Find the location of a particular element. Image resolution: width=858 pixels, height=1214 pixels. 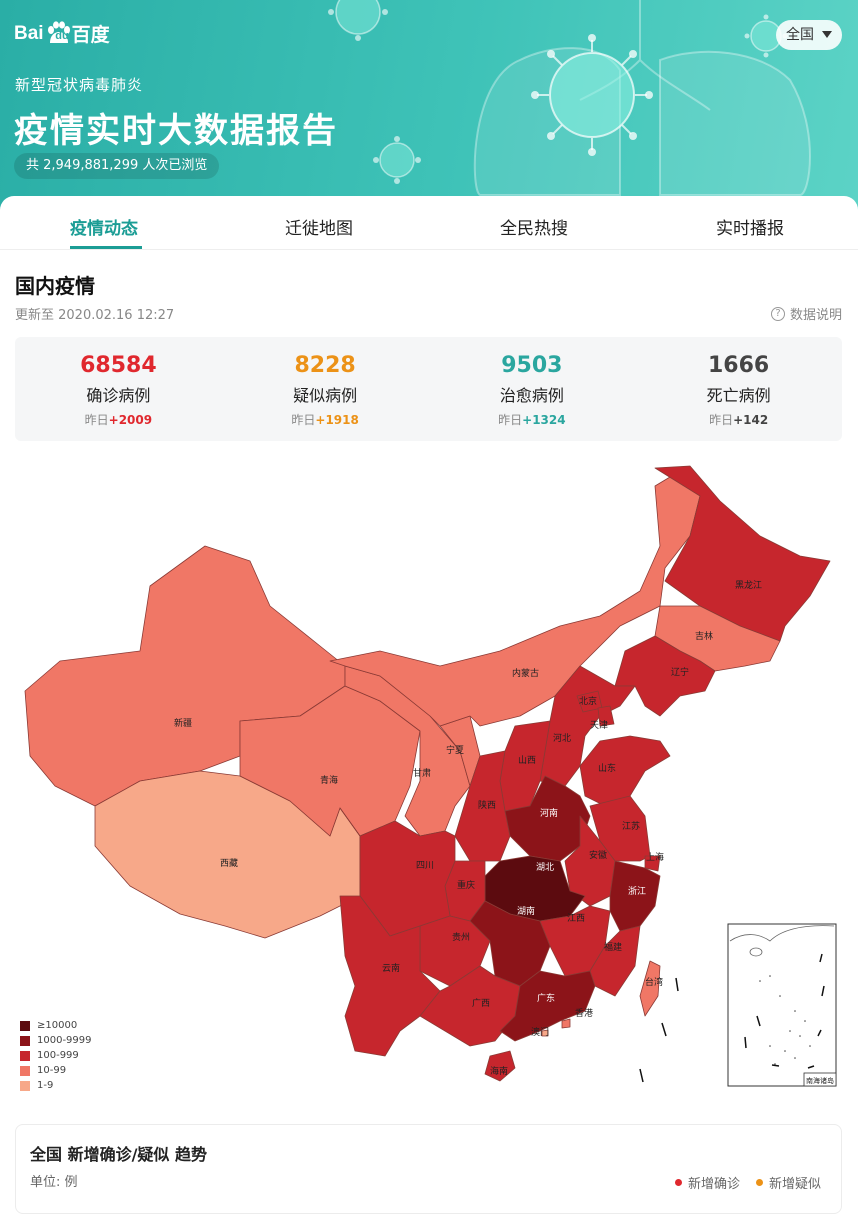

map-label-gansu: 甘肃 is located at coordinates (422, 773).